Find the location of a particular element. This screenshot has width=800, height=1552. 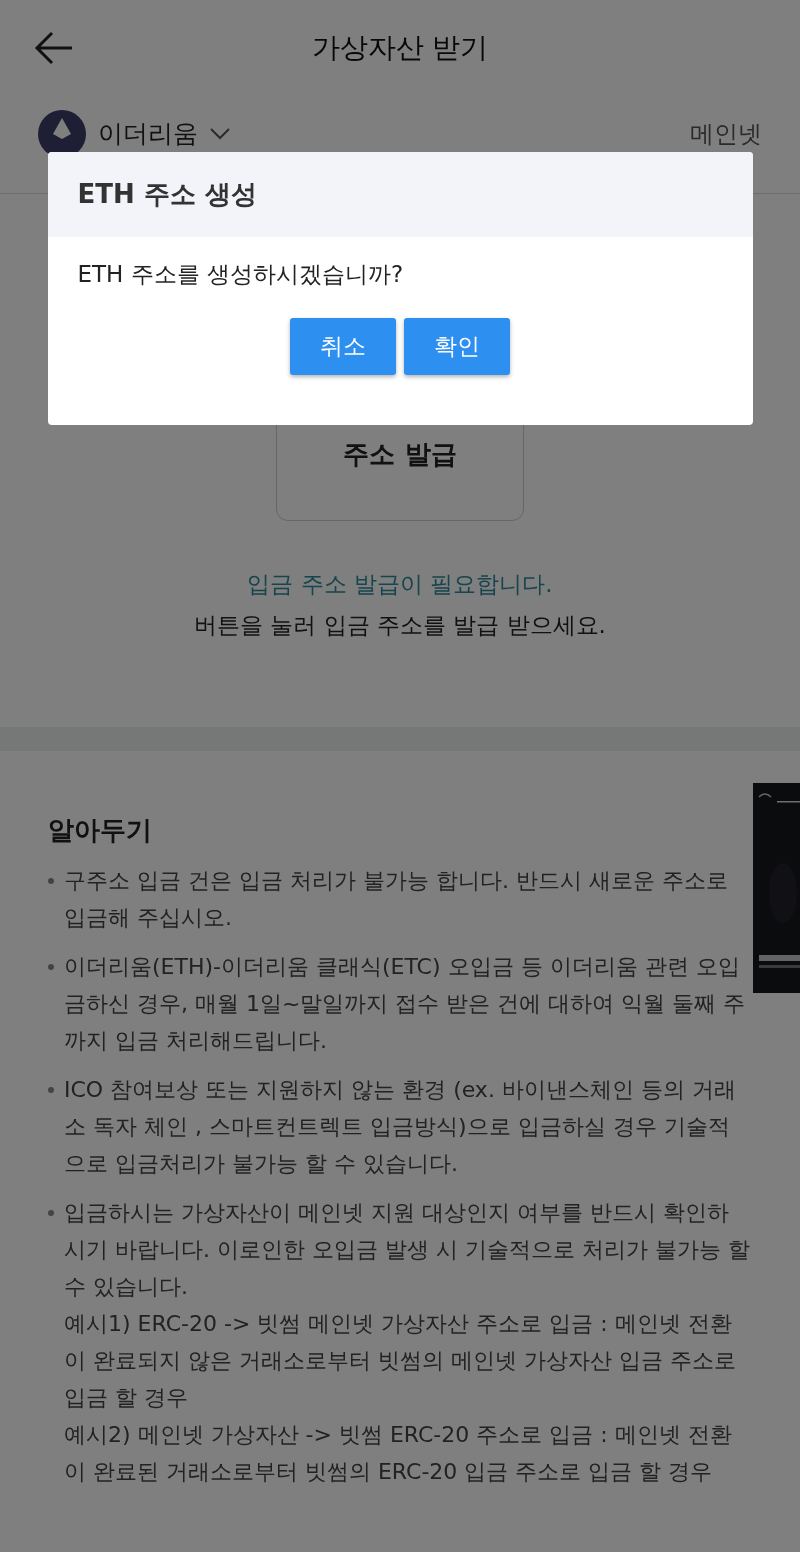

notice-highlight: 입금 주소 발급이 필요합니다. is located at coordinates (400, 584).